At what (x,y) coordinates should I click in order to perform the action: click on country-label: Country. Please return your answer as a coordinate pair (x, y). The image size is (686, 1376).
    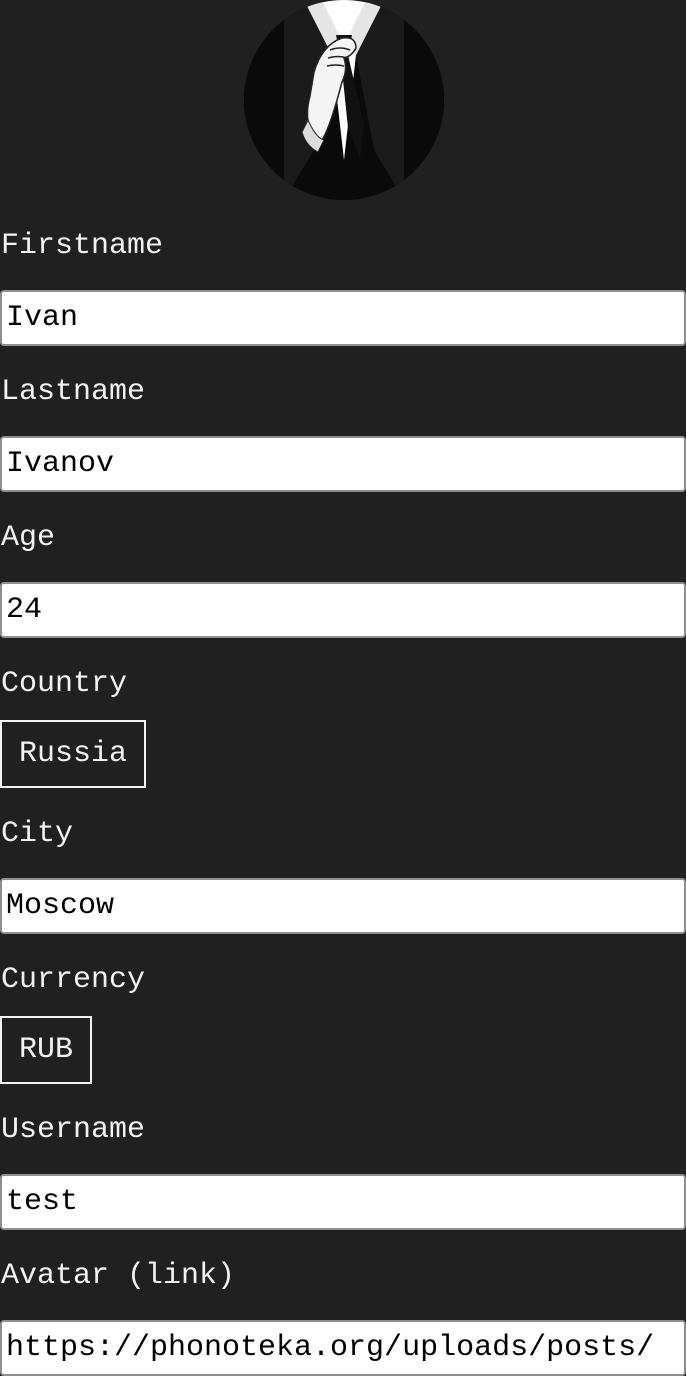
    Looking at the image, I should click on (64, 684).